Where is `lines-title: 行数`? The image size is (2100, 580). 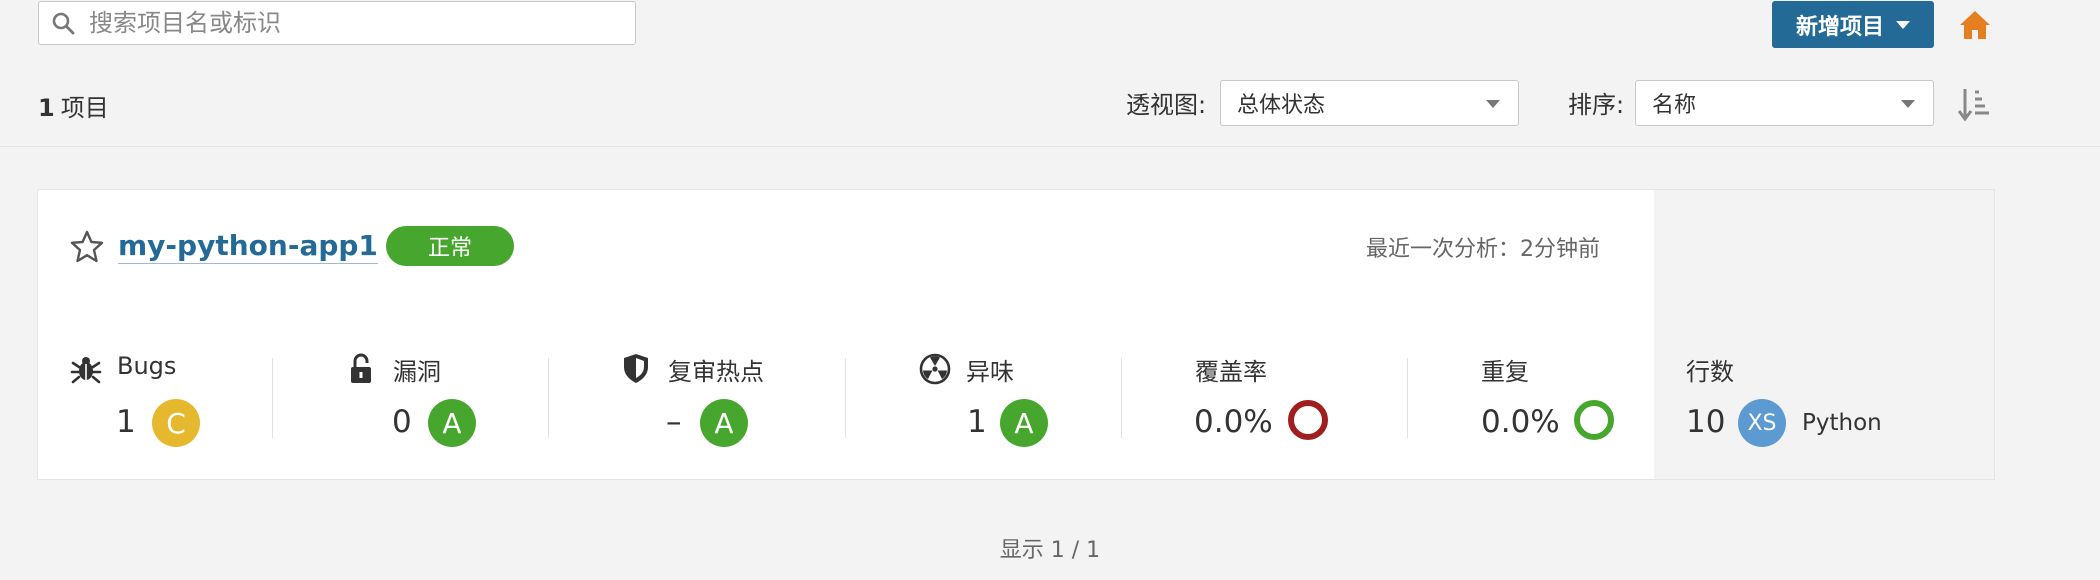
lines-title: 行数 is located at coordinates (1710, 372).